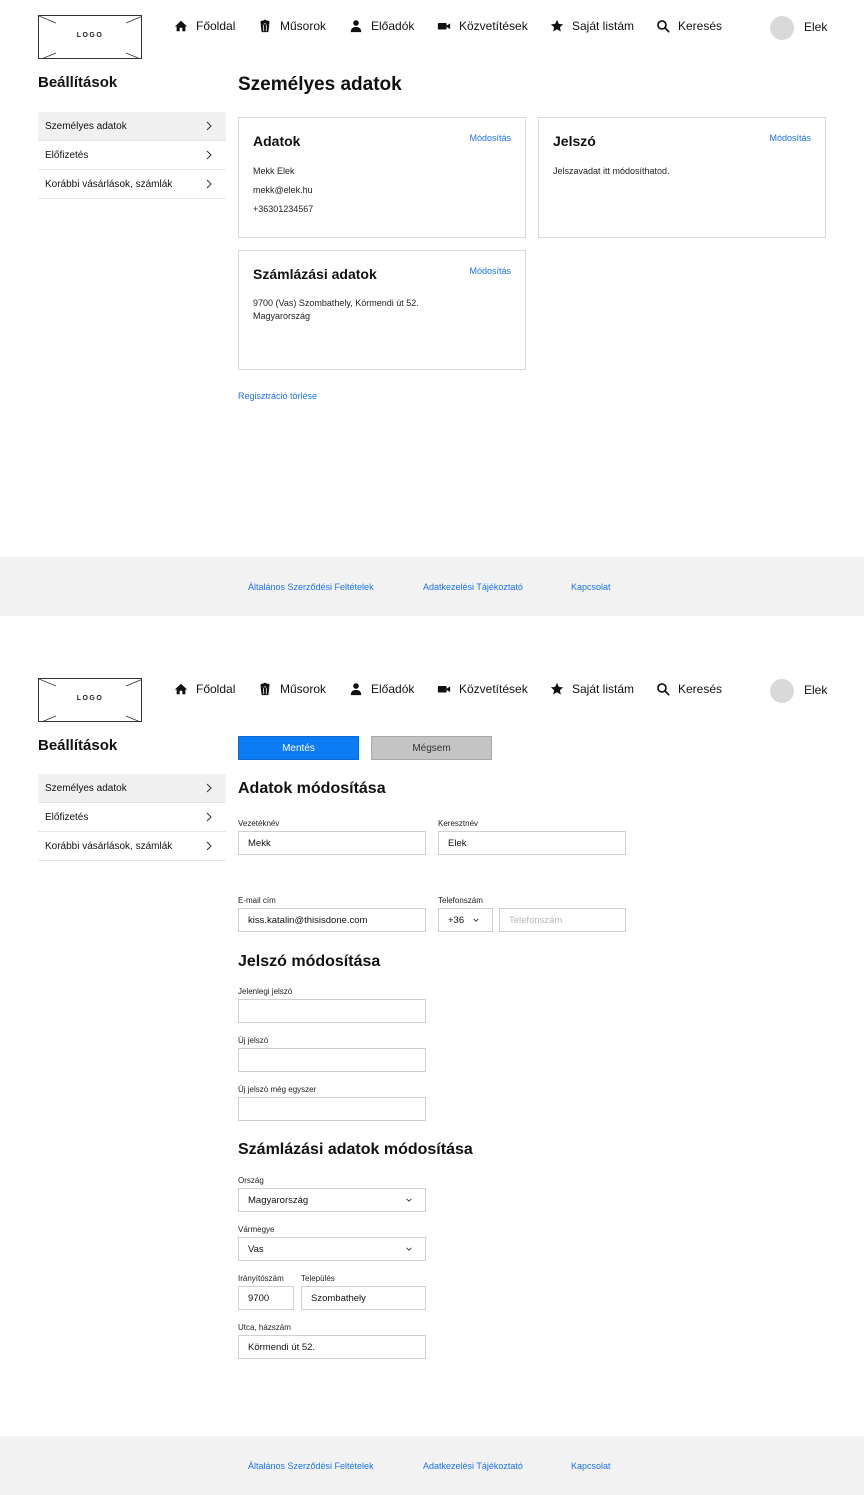 Image resolution: width=864 pixels, height=1495 pixels. What do you see at coordinates (261, 1278) in the screenshot?
I see `zip-label: Irányítószám` at bounding box center [261, 1278].